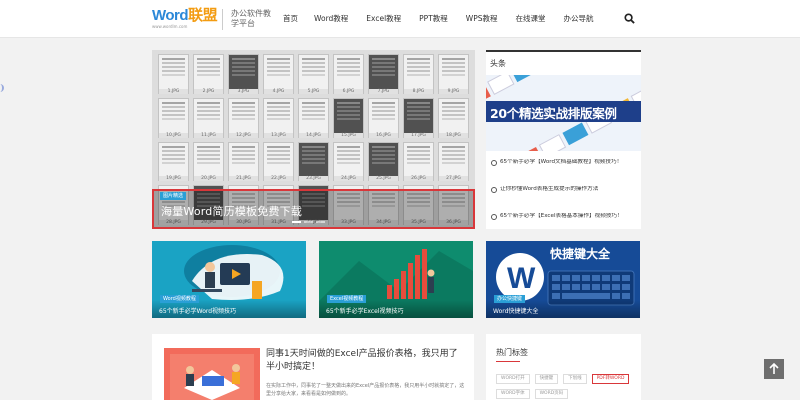  I want to click on site-slogan: 办公软件教学平台, so click(251, 18).